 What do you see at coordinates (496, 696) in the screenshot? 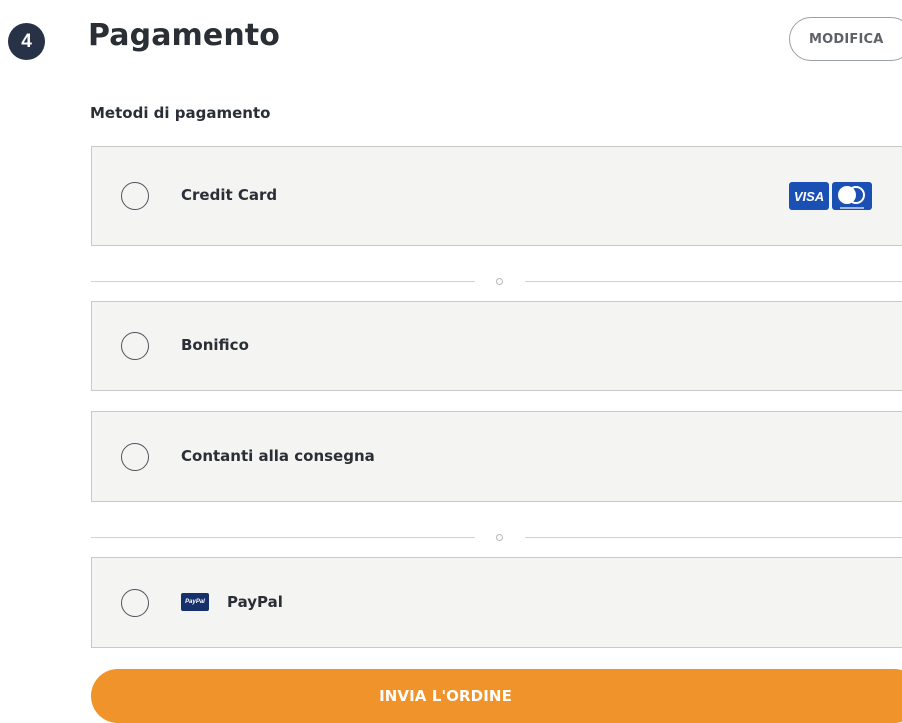
I see `submit-order-button: INVIA L'ORDINE` at bounding box center [496, 696].